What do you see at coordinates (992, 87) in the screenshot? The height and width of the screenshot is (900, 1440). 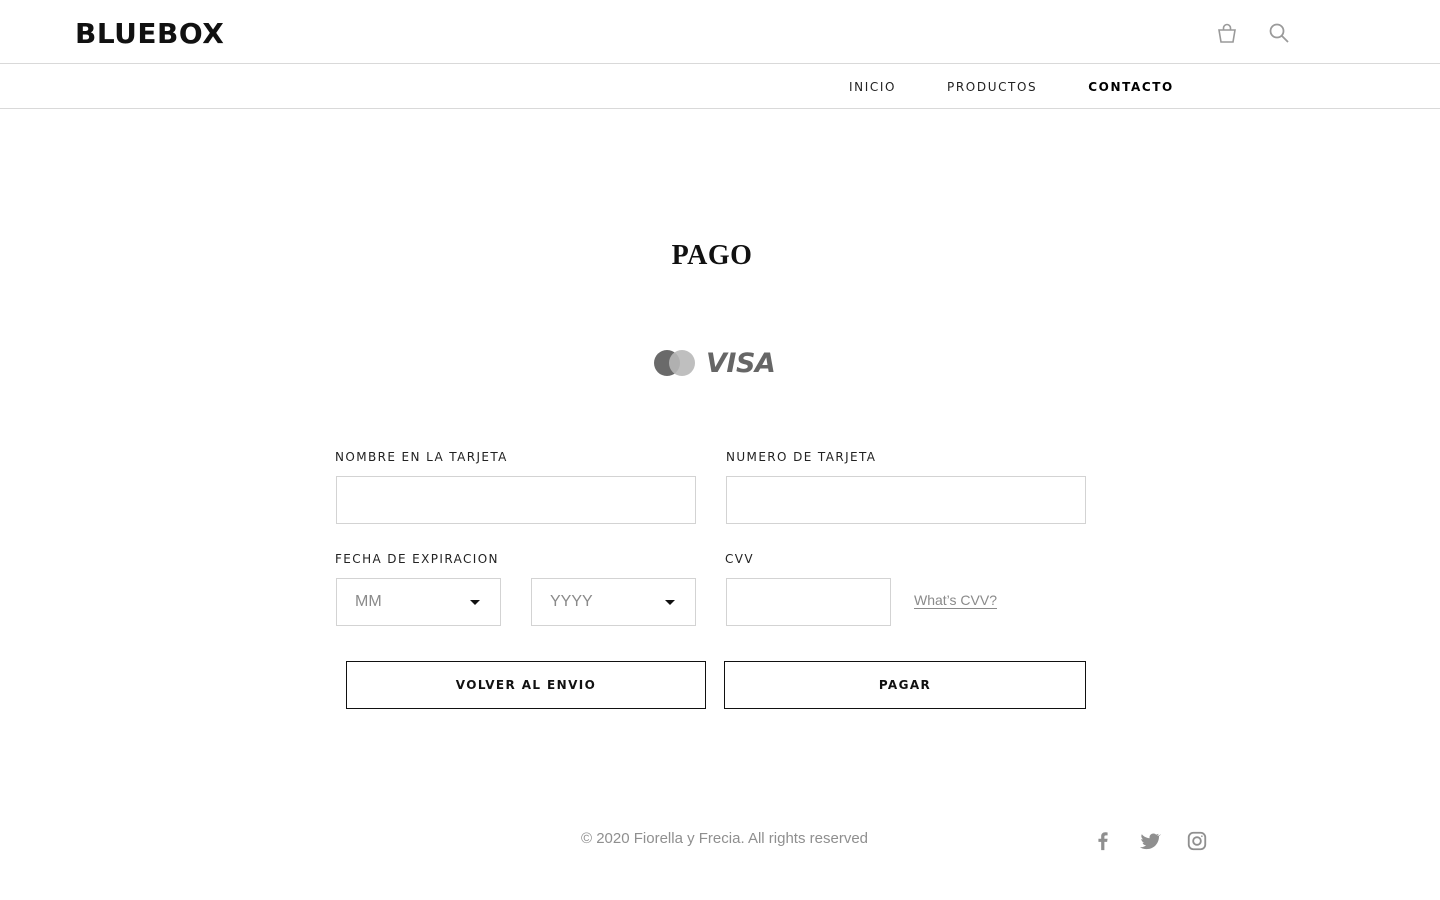 I see `nav-item-productos: PRODUCTOS` at bounding box center [992, 87].